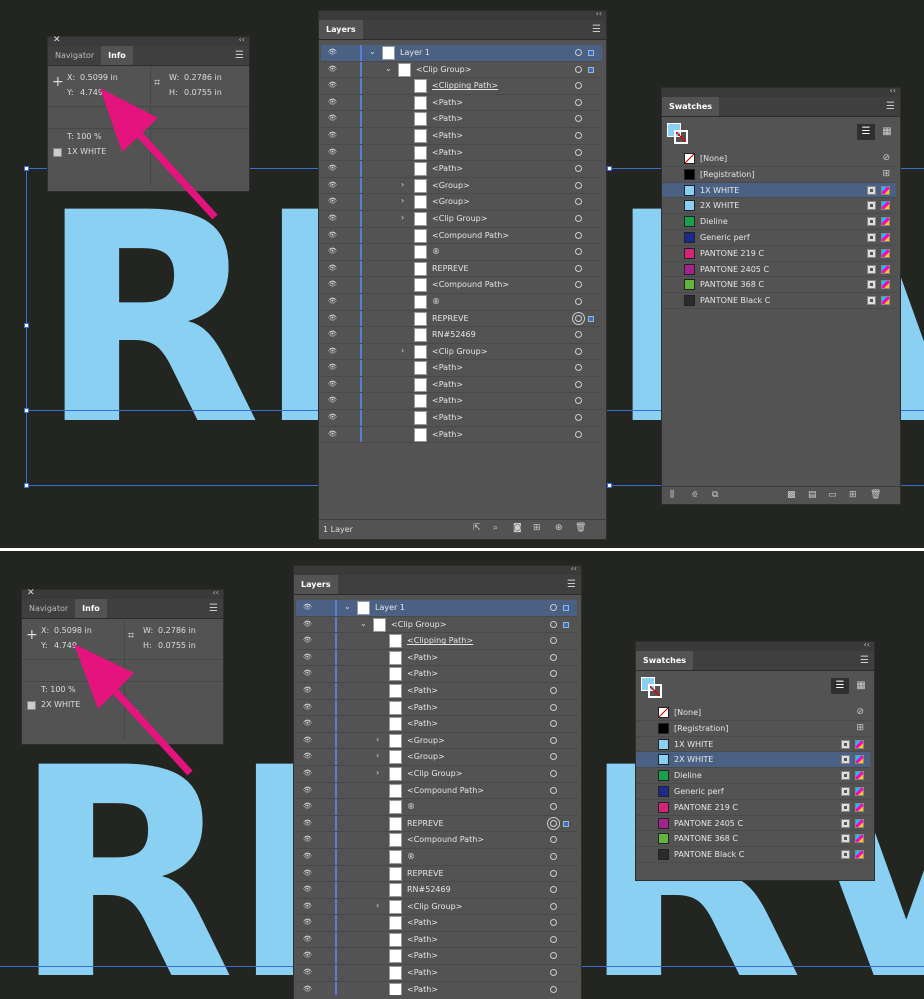 The image size is (924, 999). Describe the element at coordinates (216, 592) in the screenshot. I see `collapse-icon: ‹‹` at that location.